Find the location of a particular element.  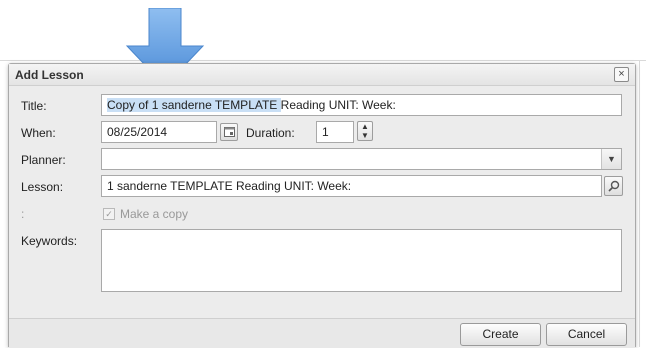

when-label: When: is located at coordinates (38, 133).